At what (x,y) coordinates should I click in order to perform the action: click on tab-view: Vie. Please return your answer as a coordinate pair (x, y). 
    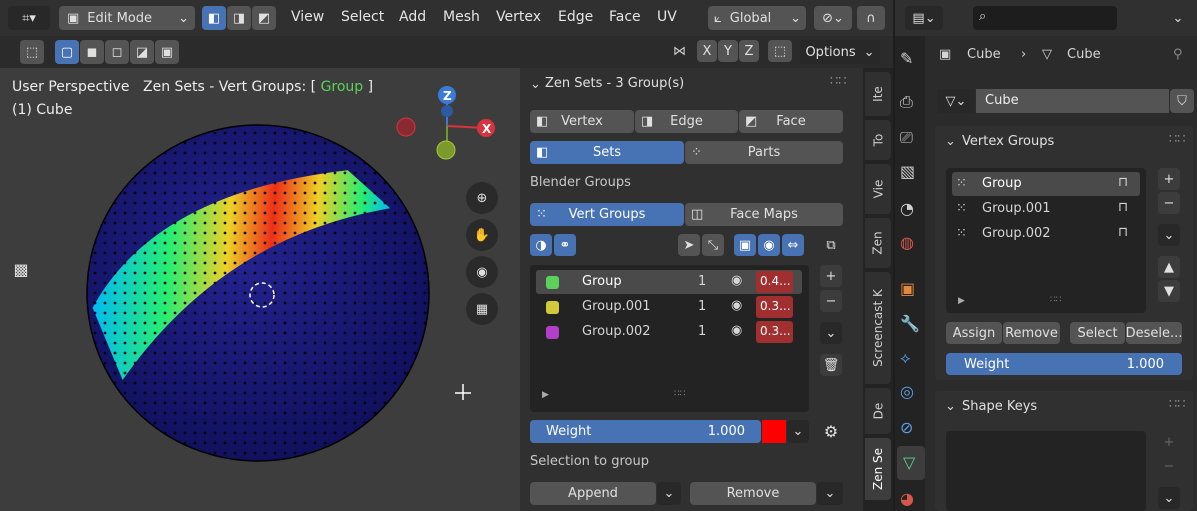
    Looking at the image, I should click on (878, 189).